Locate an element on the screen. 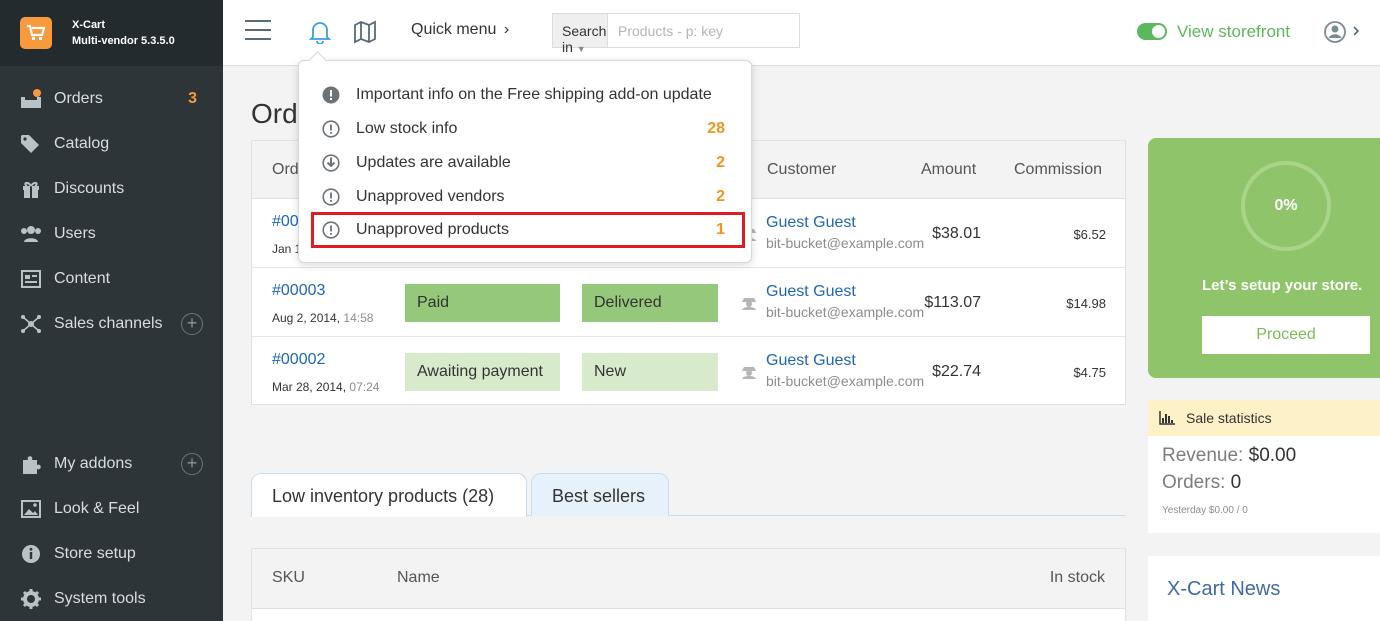 Image resolution: width=1380 pixels, height=621 pixels. sidebar-item-users: Users is located at coordinates (111, 233).